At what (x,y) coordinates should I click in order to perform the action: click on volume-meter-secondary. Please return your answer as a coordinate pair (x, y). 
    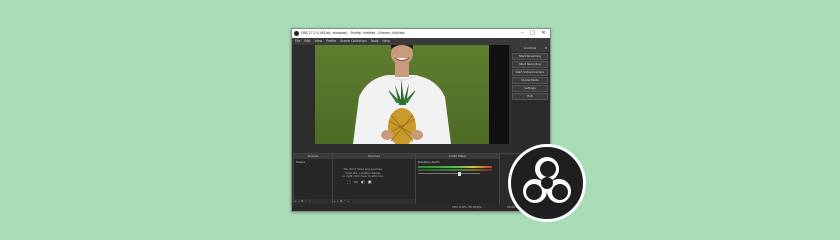
    Looking at the image, I should click on (455, 170).